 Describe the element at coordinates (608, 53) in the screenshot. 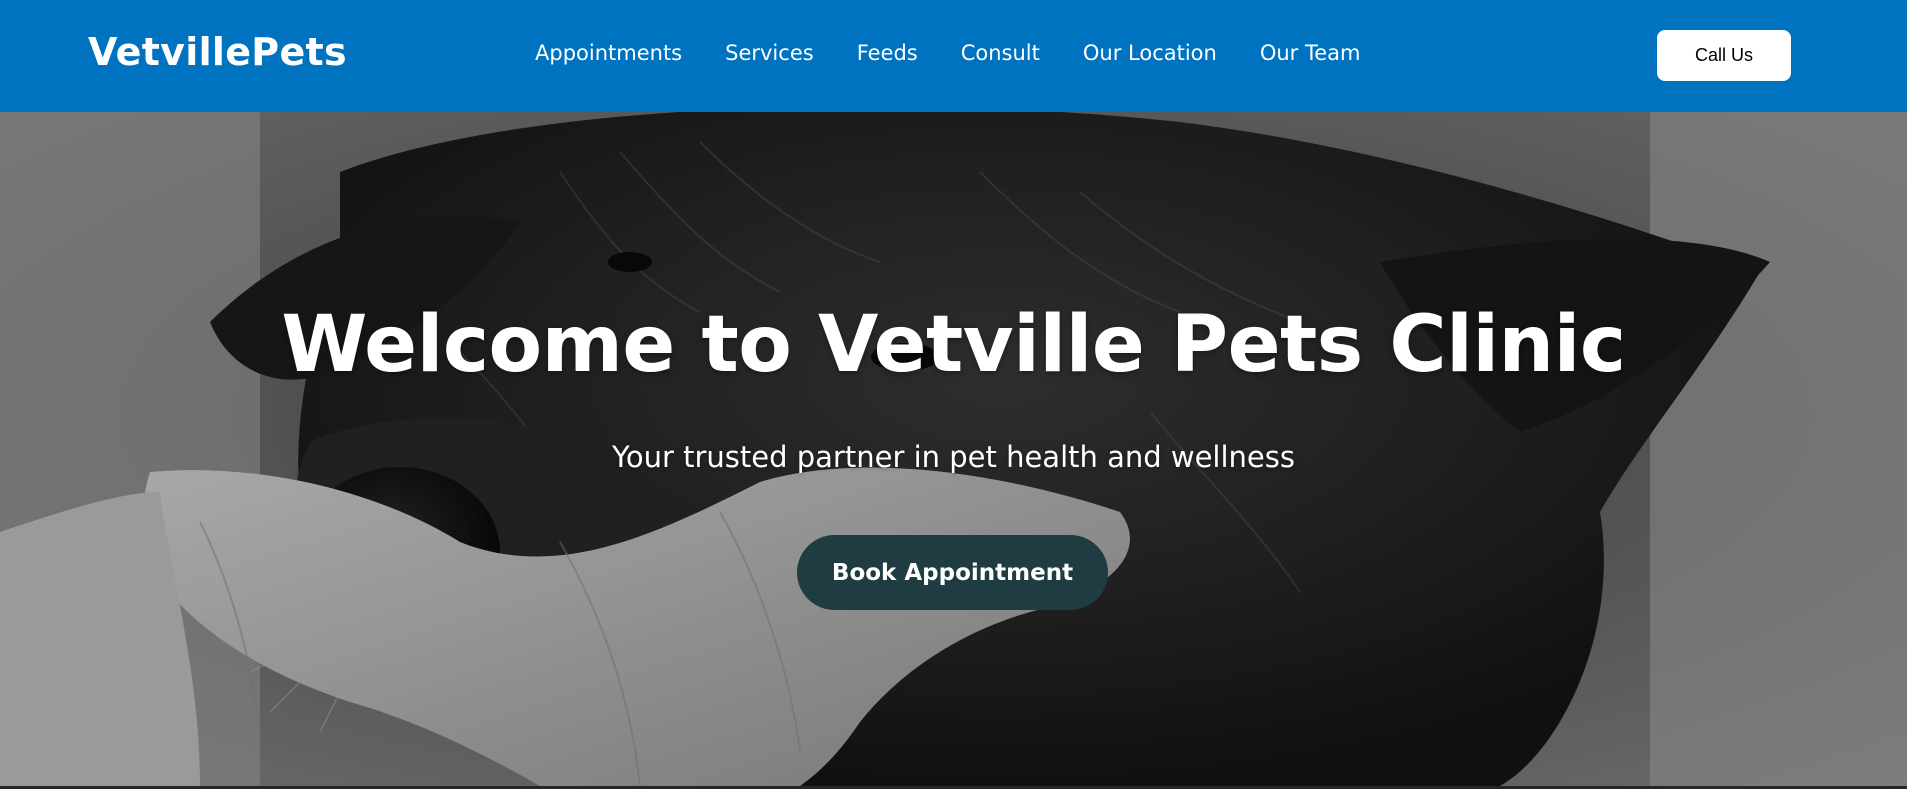

I see `nav-link-appointments: Appointments` at that location.